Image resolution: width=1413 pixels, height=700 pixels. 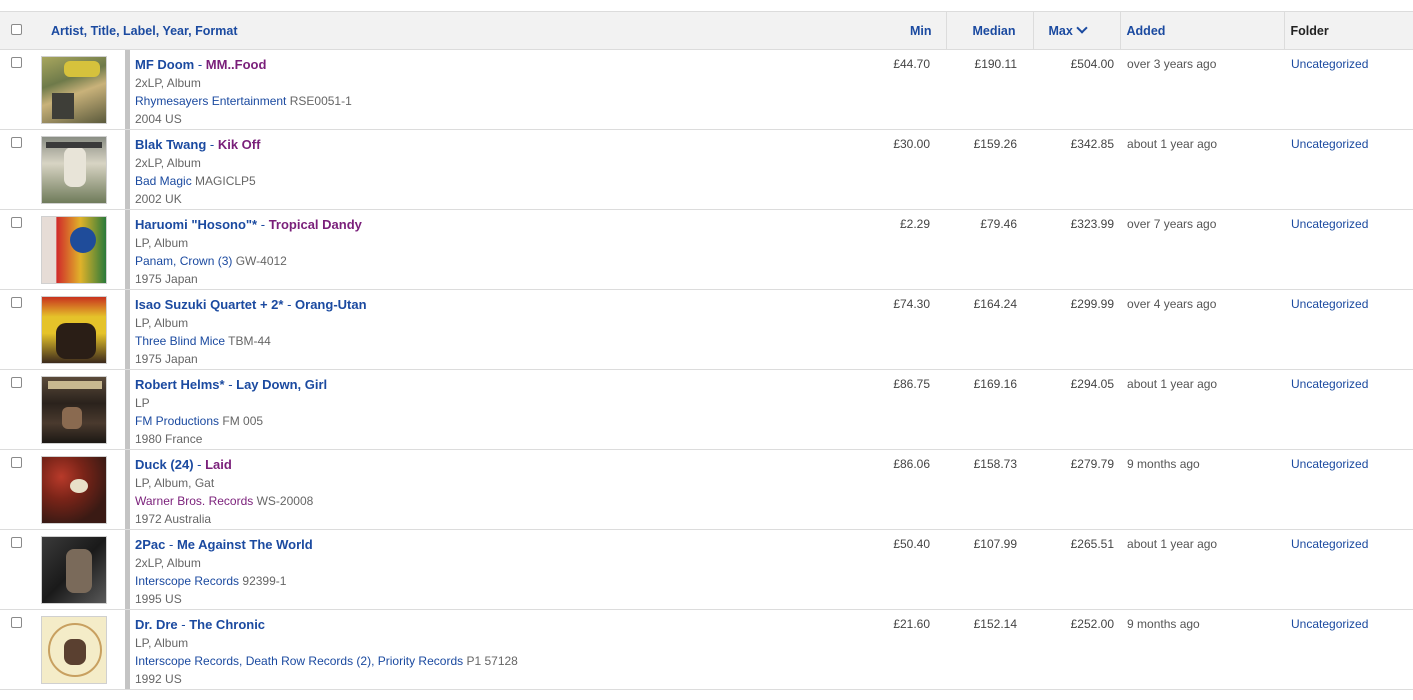 What do you see at coordinates (177, 421) in the screenshot?
I see `label-link: FM Productions` at bounding box center [177, 421].